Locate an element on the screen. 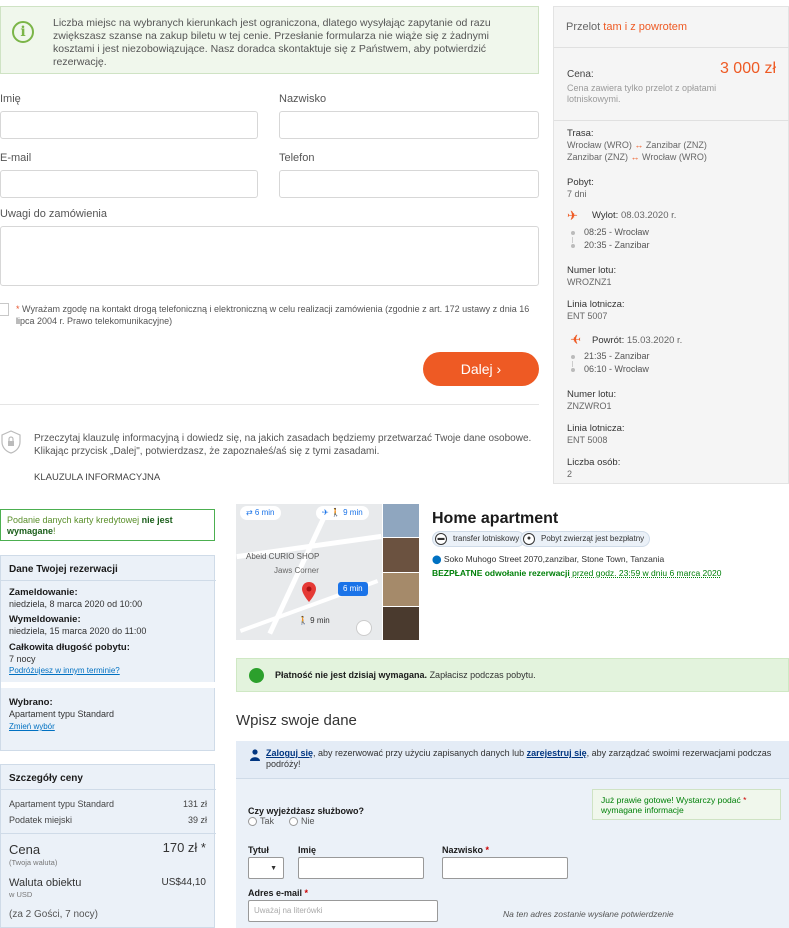 This screenshot has width=789, height=928. guest-email-label: Adres e-mail * is located at coordinates (278, 893).